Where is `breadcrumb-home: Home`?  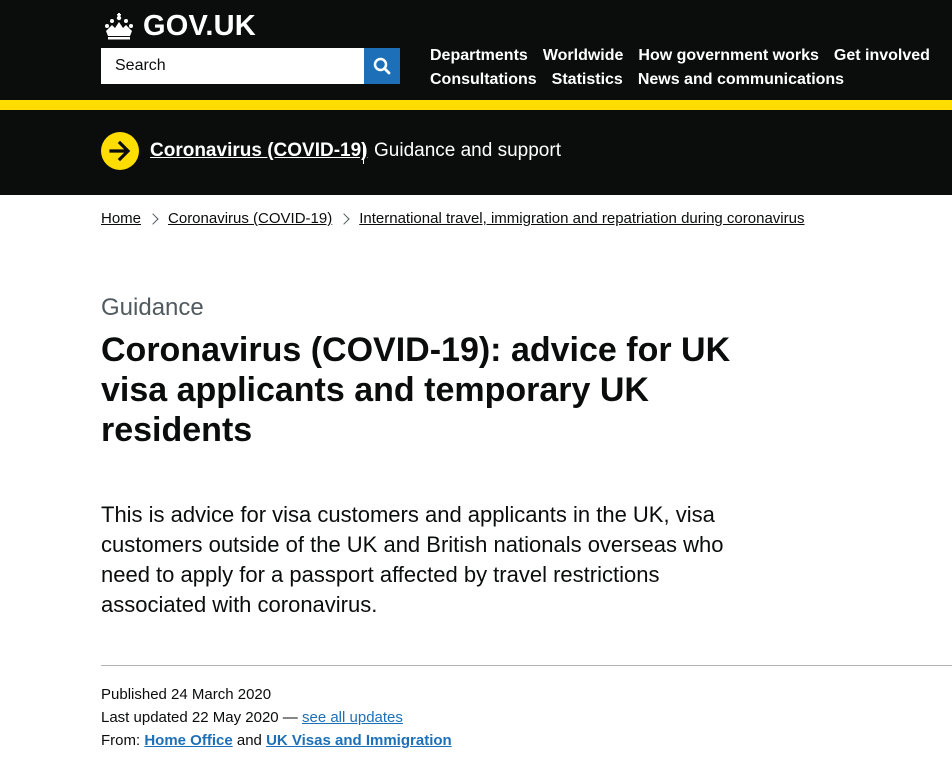
breadcrumb-home: Home is located at coordinates (121, 218).